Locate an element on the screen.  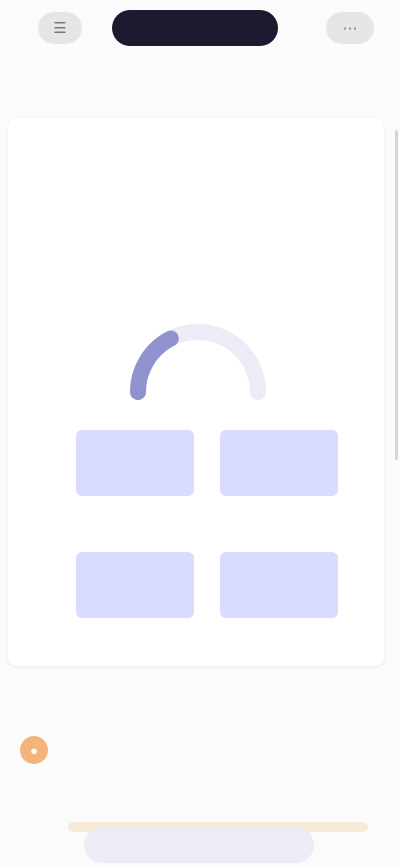
feed-item: ● is located at coordinates (200, 780).